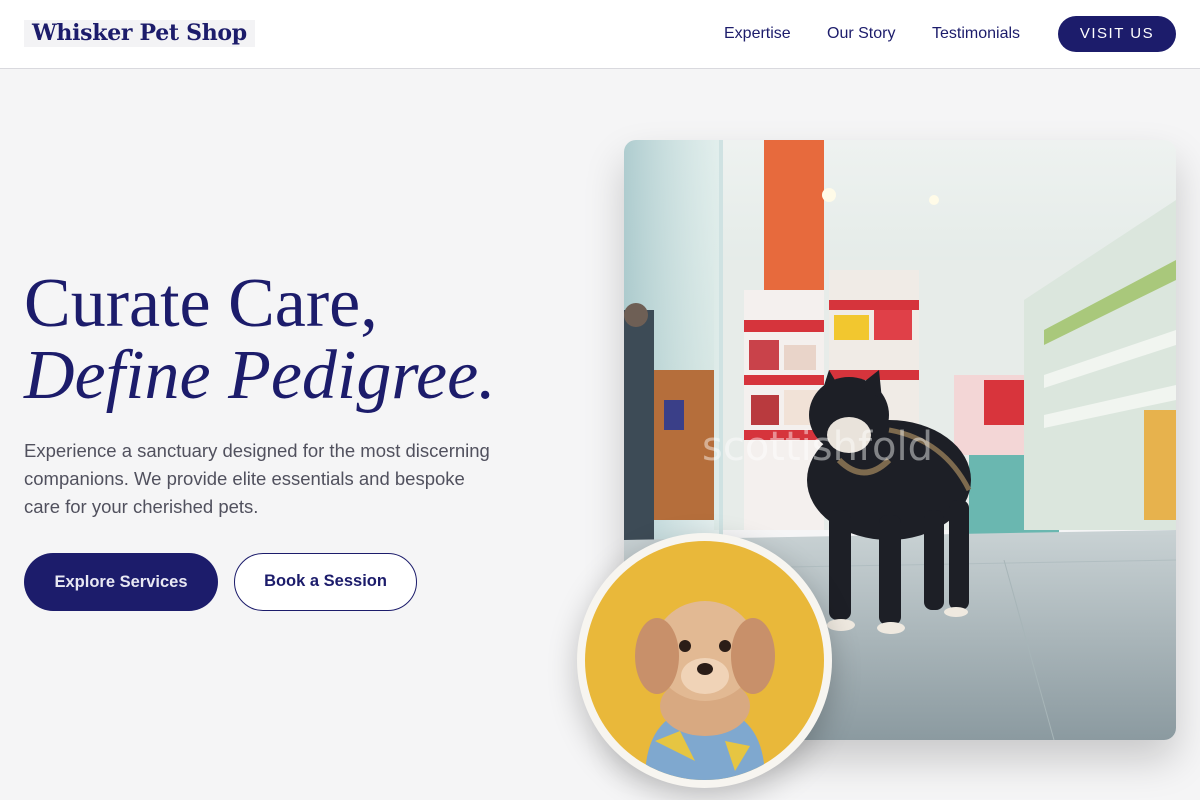 This screenshot has width=1200, height=800. What do you see at coordinates (325, 582) in the screenshot?
I see `book-session-button: Book a Session` at bounding box center [325, 582].